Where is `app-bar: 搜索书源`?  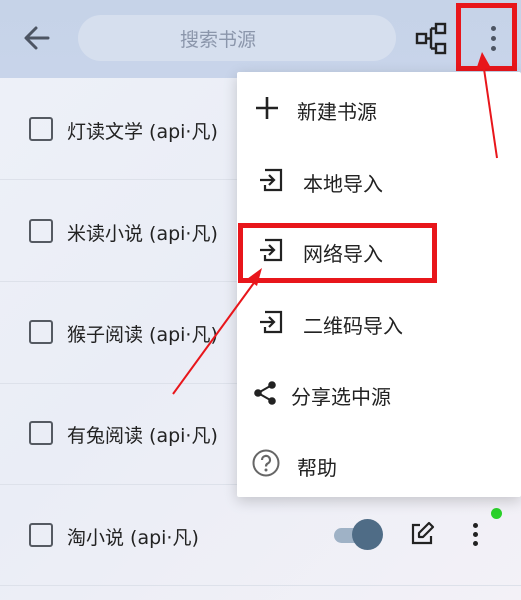 app-bar: 搜索书源 is located at coordinates (260, 39).